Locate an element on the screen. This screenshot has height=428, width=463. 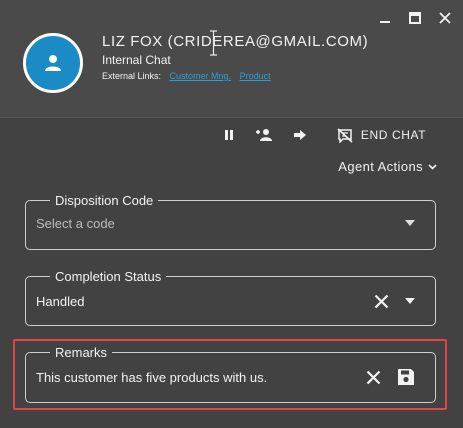
transfer-button is located at coordinates (300, 135).